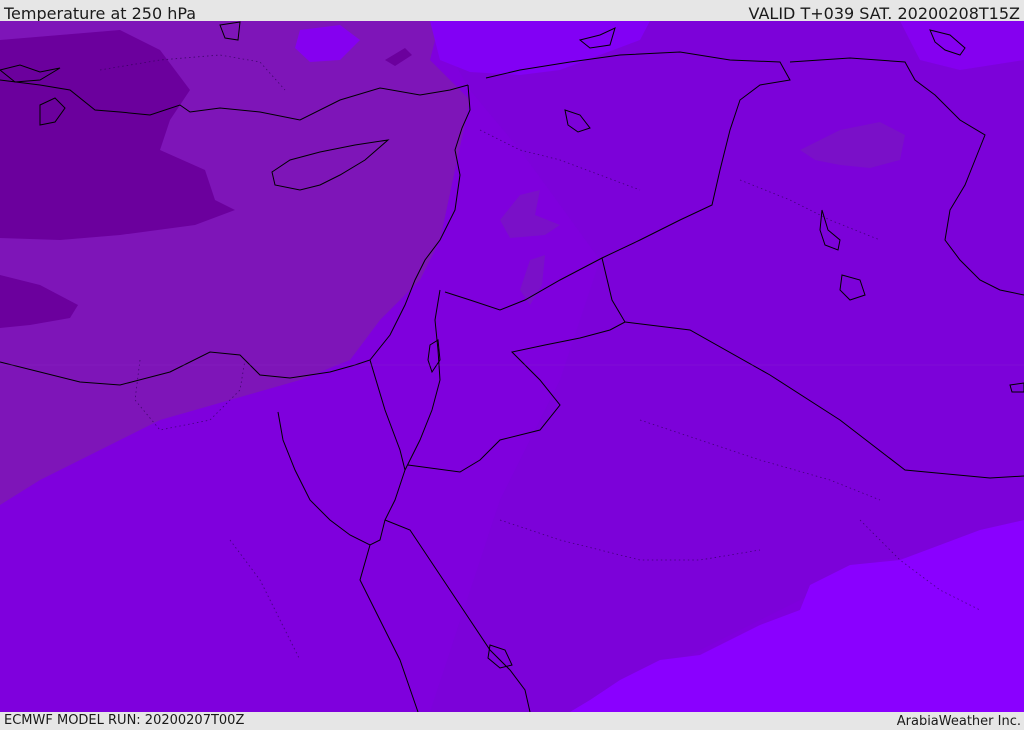 The image size is (1024, 730). I want to click on credit-label: ArabiaWeather Inc., so click(958, 721).